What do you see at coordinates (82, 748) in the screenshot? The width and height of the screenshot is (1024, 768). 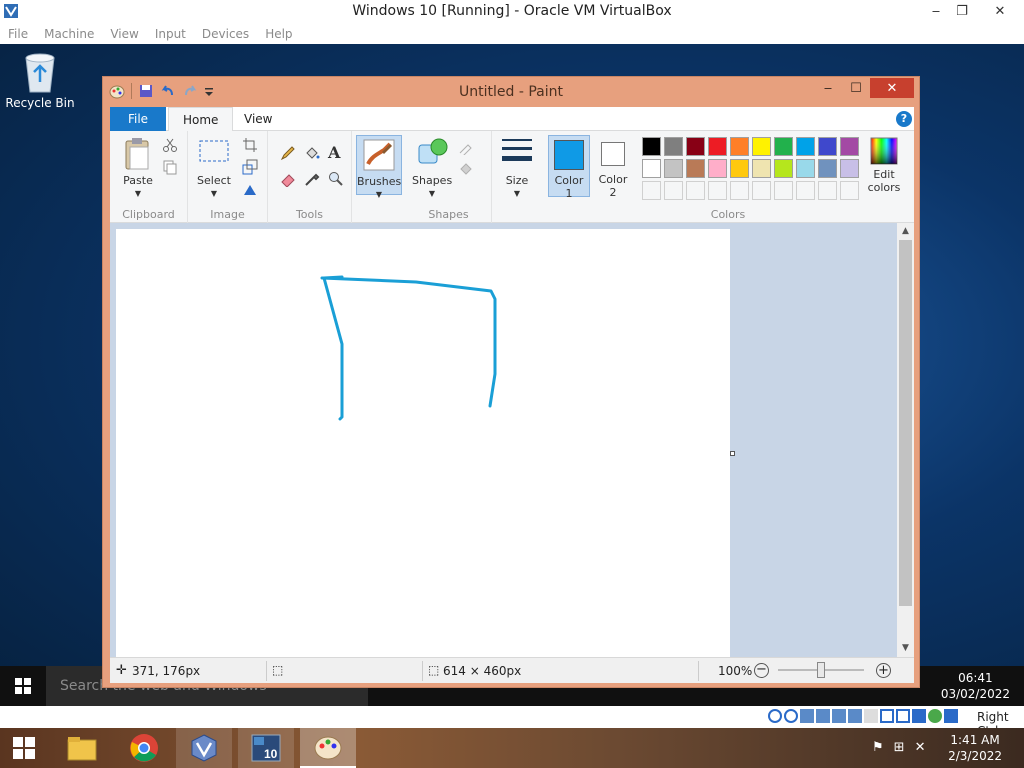 I see `file-explorer-taskbar-button` at bounding box center [82, 748].